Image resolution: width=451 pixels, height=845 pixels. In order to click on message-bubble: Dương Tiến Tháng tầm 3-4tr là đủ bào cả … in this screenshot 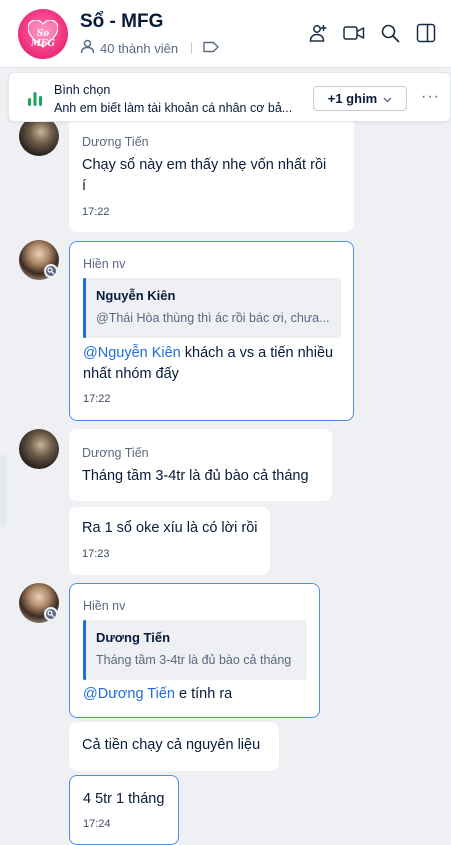, I will do `click(200, 465)`.